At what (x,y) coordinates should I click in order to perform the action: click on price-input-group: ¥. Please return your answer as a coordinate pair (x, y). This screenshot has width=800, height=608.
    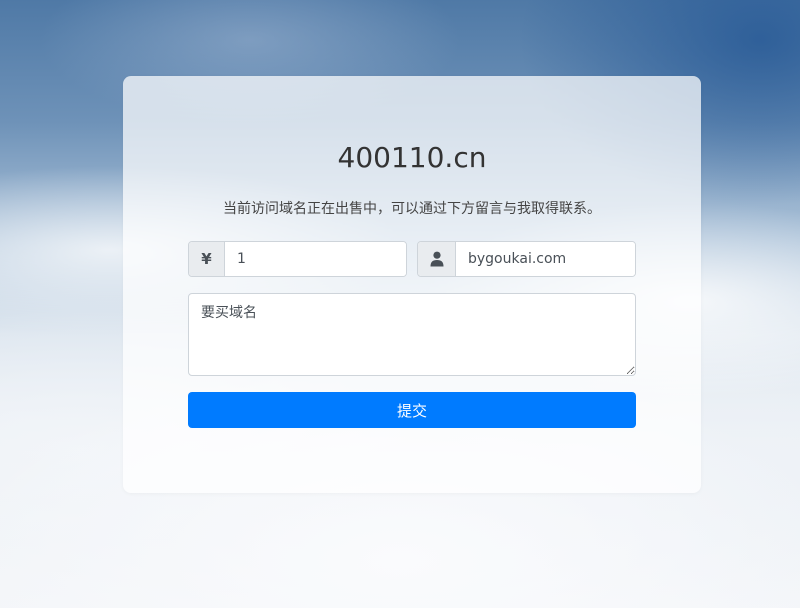
    Looking at the image, I should click on (297, 259).